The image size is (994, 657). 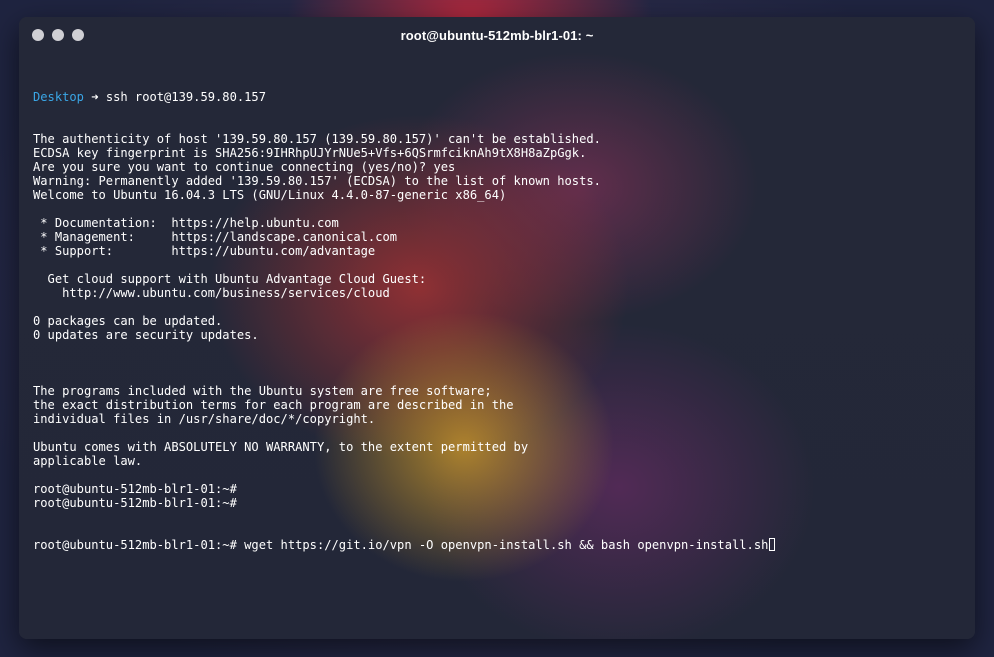 I want to click on title-bar: root@ubuntu-512mb-blr1-01: ~, so click(x=497, y=35).